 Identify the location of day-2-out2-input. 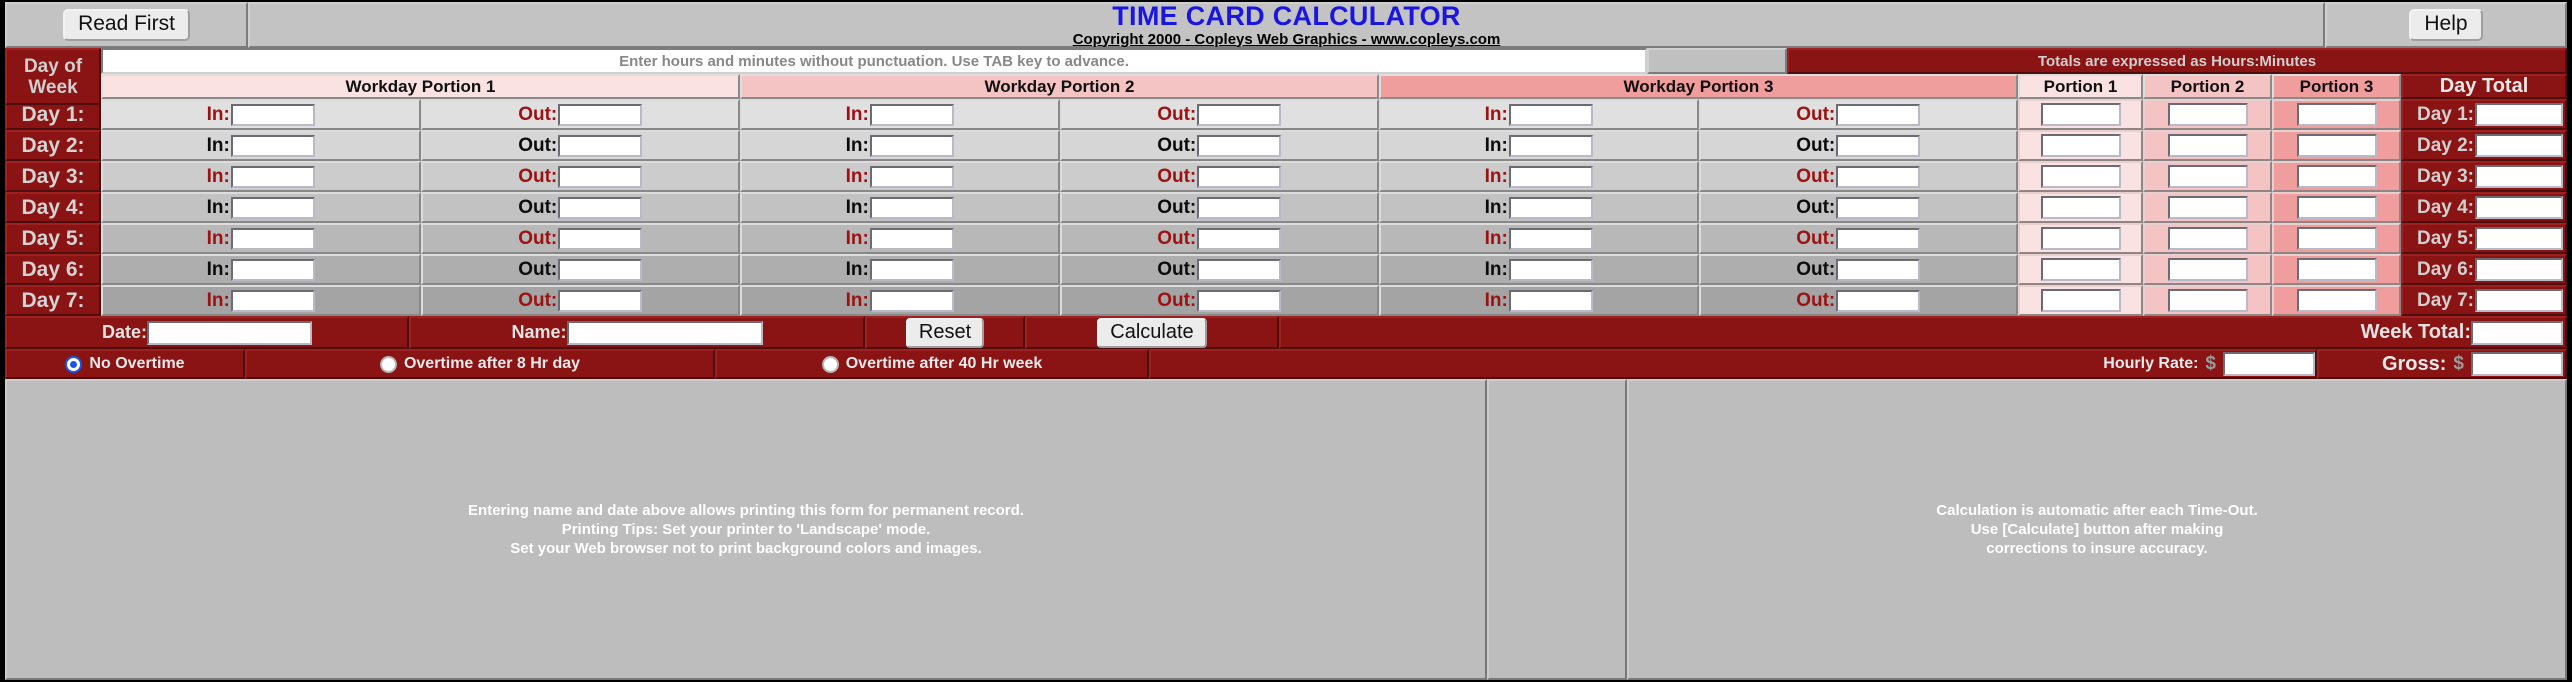
(1239, 145).